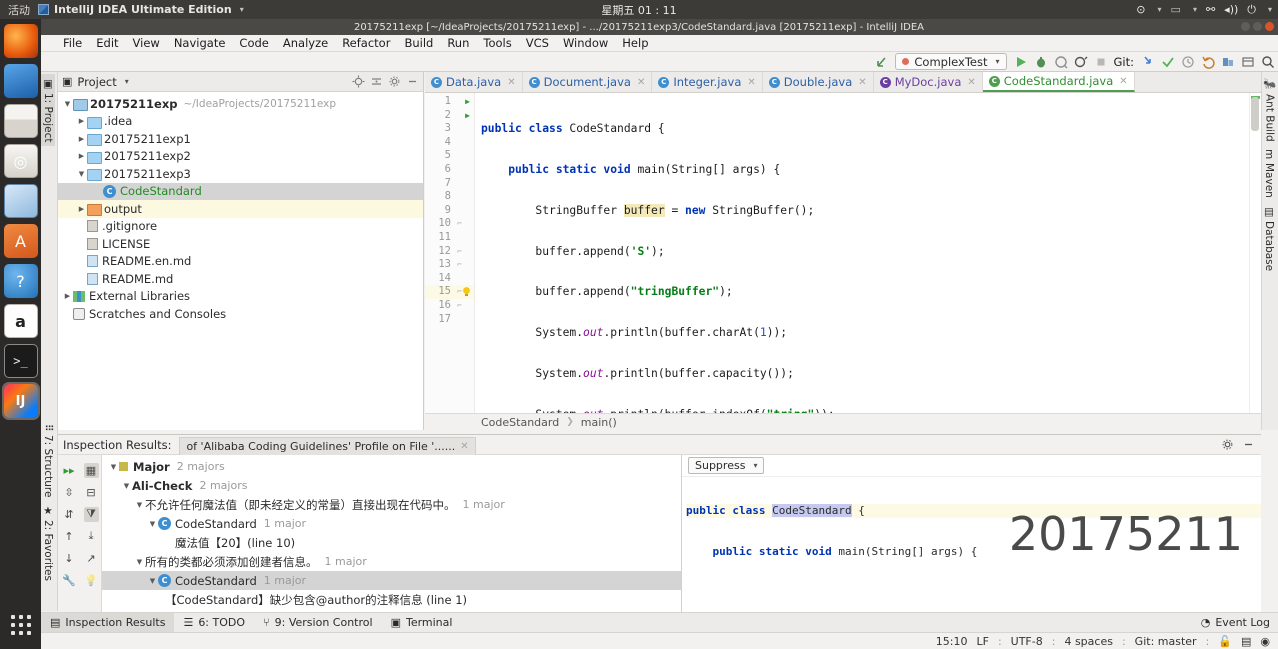 The width and height of the screenshot is (1278, 649). Describe the element at coordinates (1269, 173) in the screenshot. I see `sidebar-item-maven: m Maven` at that location.